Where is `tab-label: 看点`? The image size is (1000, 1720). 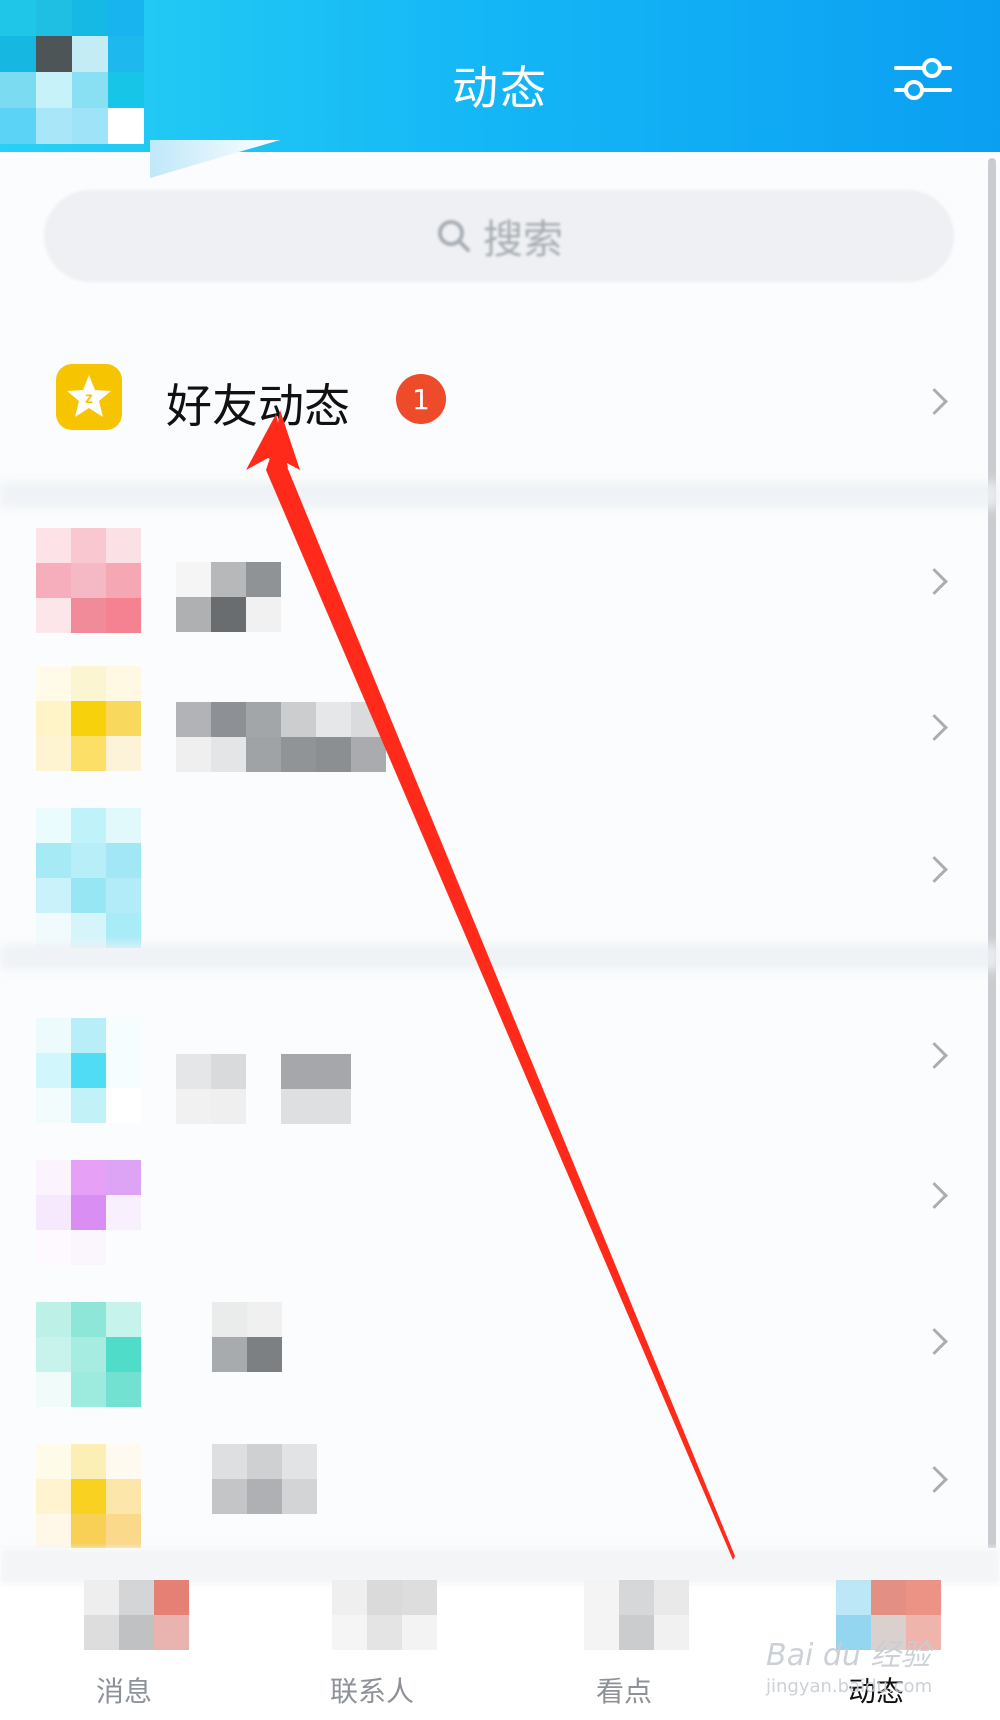
tab-label: 看点 is located at coordinates (623, 1691).